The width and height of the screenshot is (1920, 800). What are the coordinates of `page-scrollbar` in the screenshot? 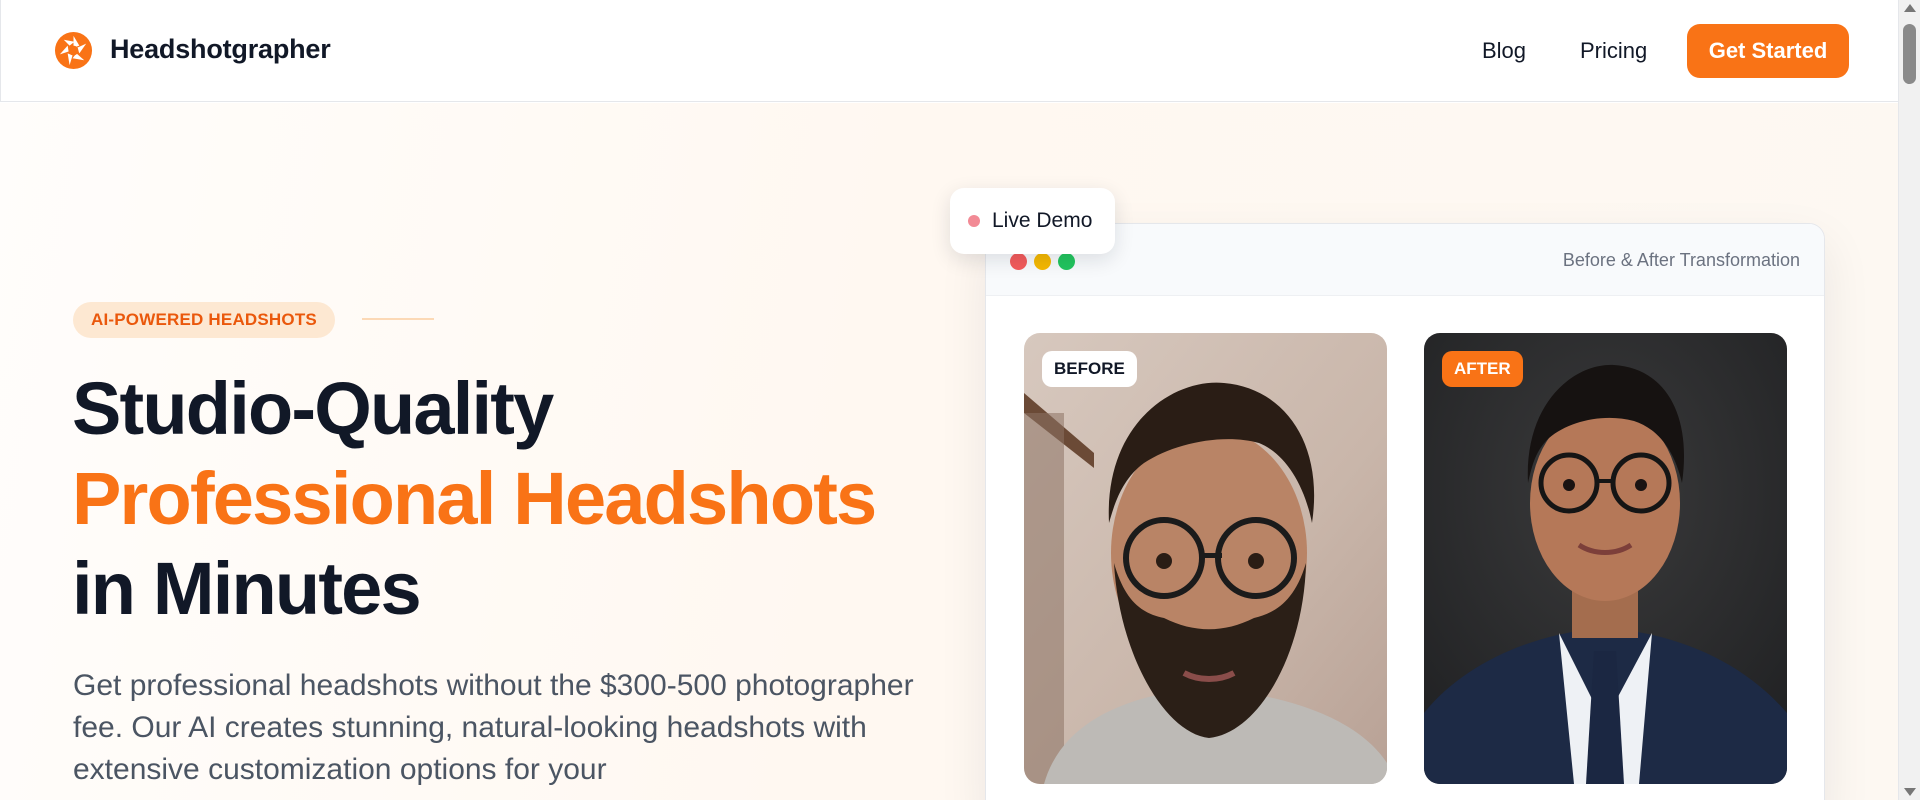 It's located at (1909, 400).